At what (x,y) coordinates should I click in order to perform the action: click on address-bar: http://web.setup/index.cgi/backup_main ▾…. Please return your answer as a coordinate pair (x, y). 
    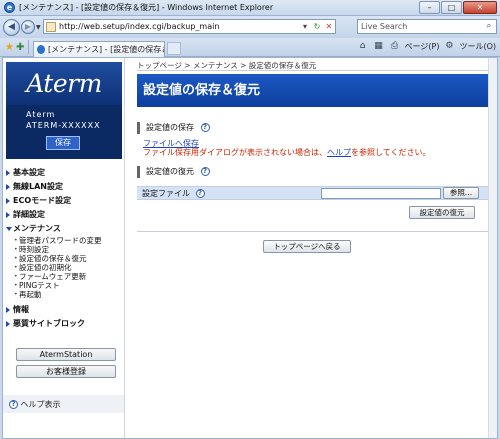
    Looking at the image, I should click on (189, 26).